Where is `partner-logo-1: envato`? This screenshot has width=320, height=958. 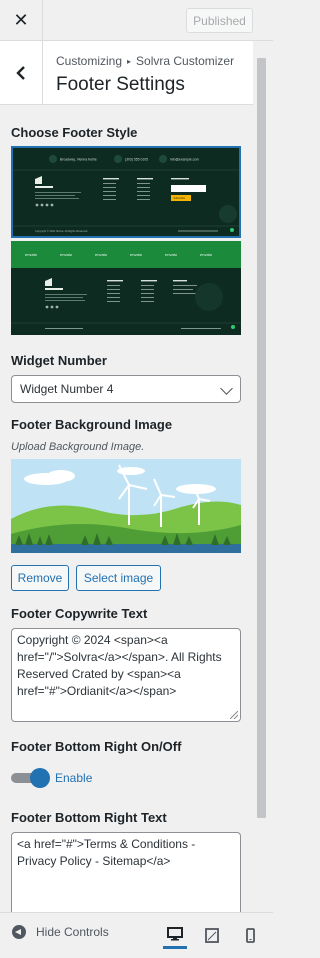
partner-logo-1: envato is located at coordinates (31, 254).